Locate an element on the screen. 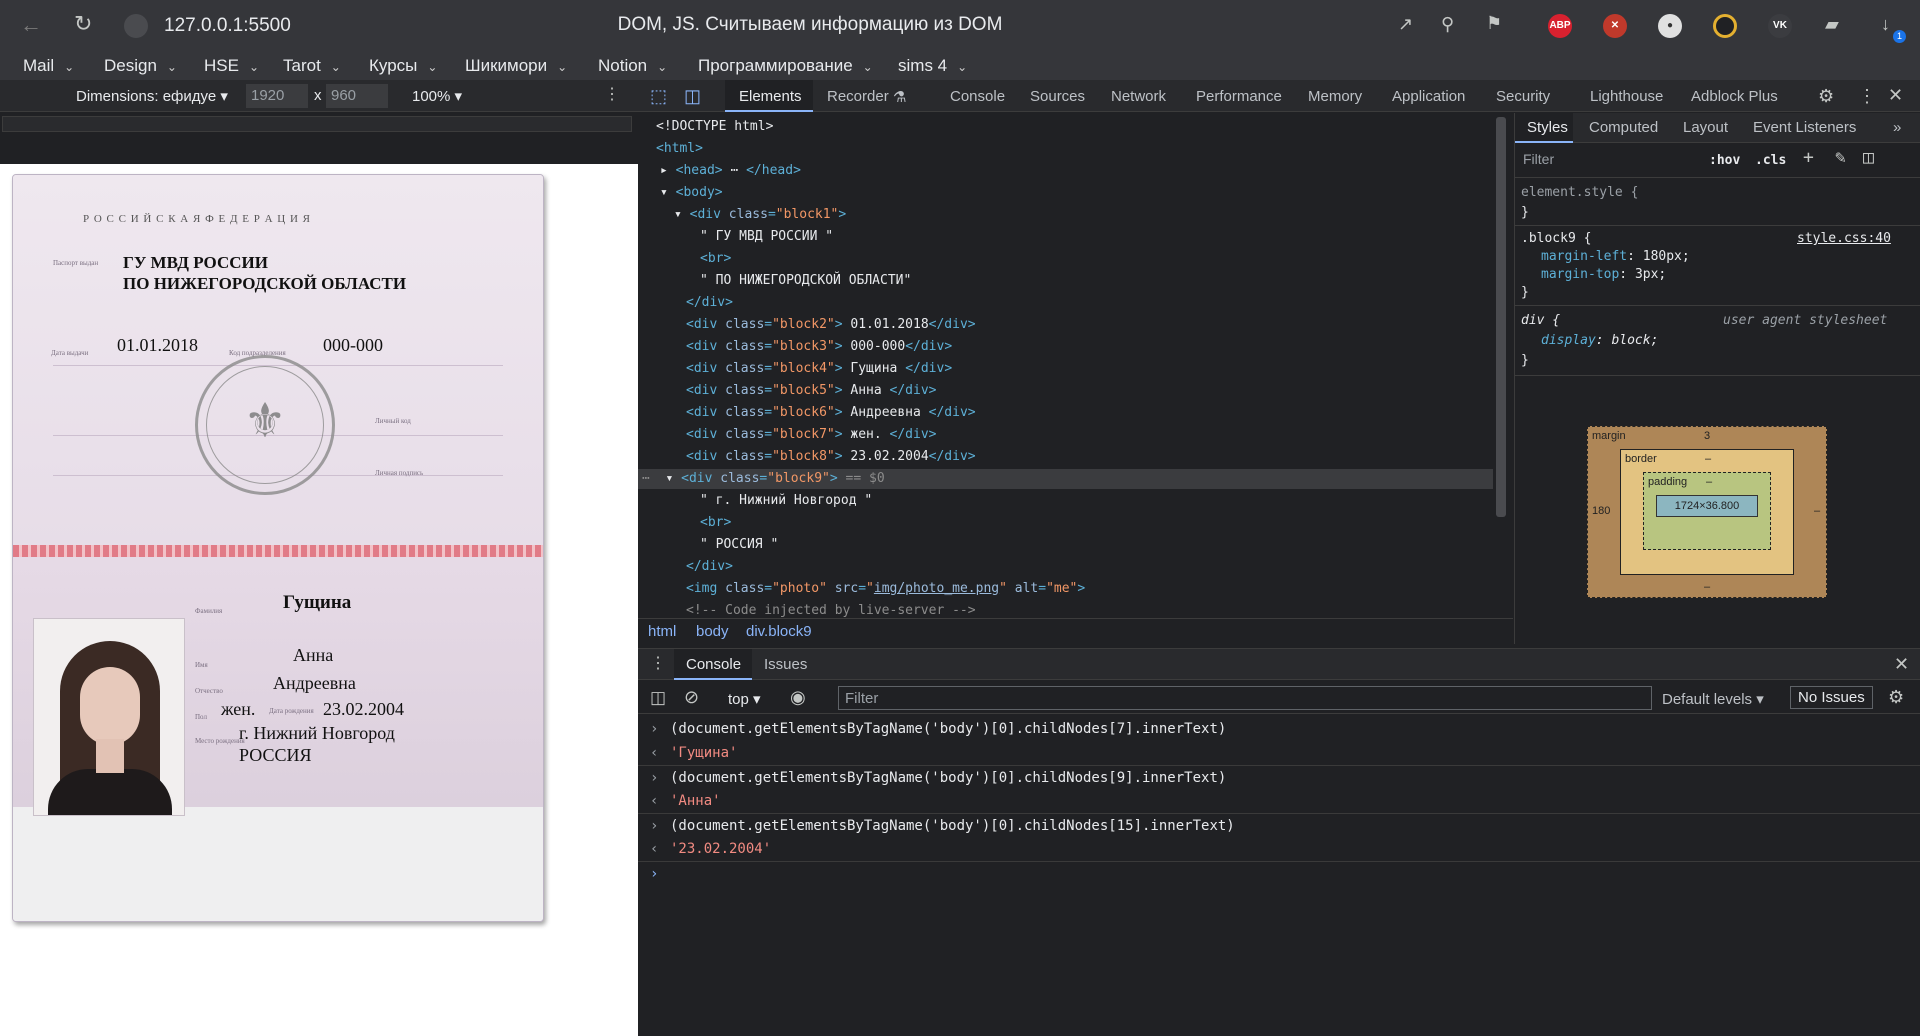 The image size is (1920, 1036). clear-console-icon: ⊘ is located at coordinates (691, 697).